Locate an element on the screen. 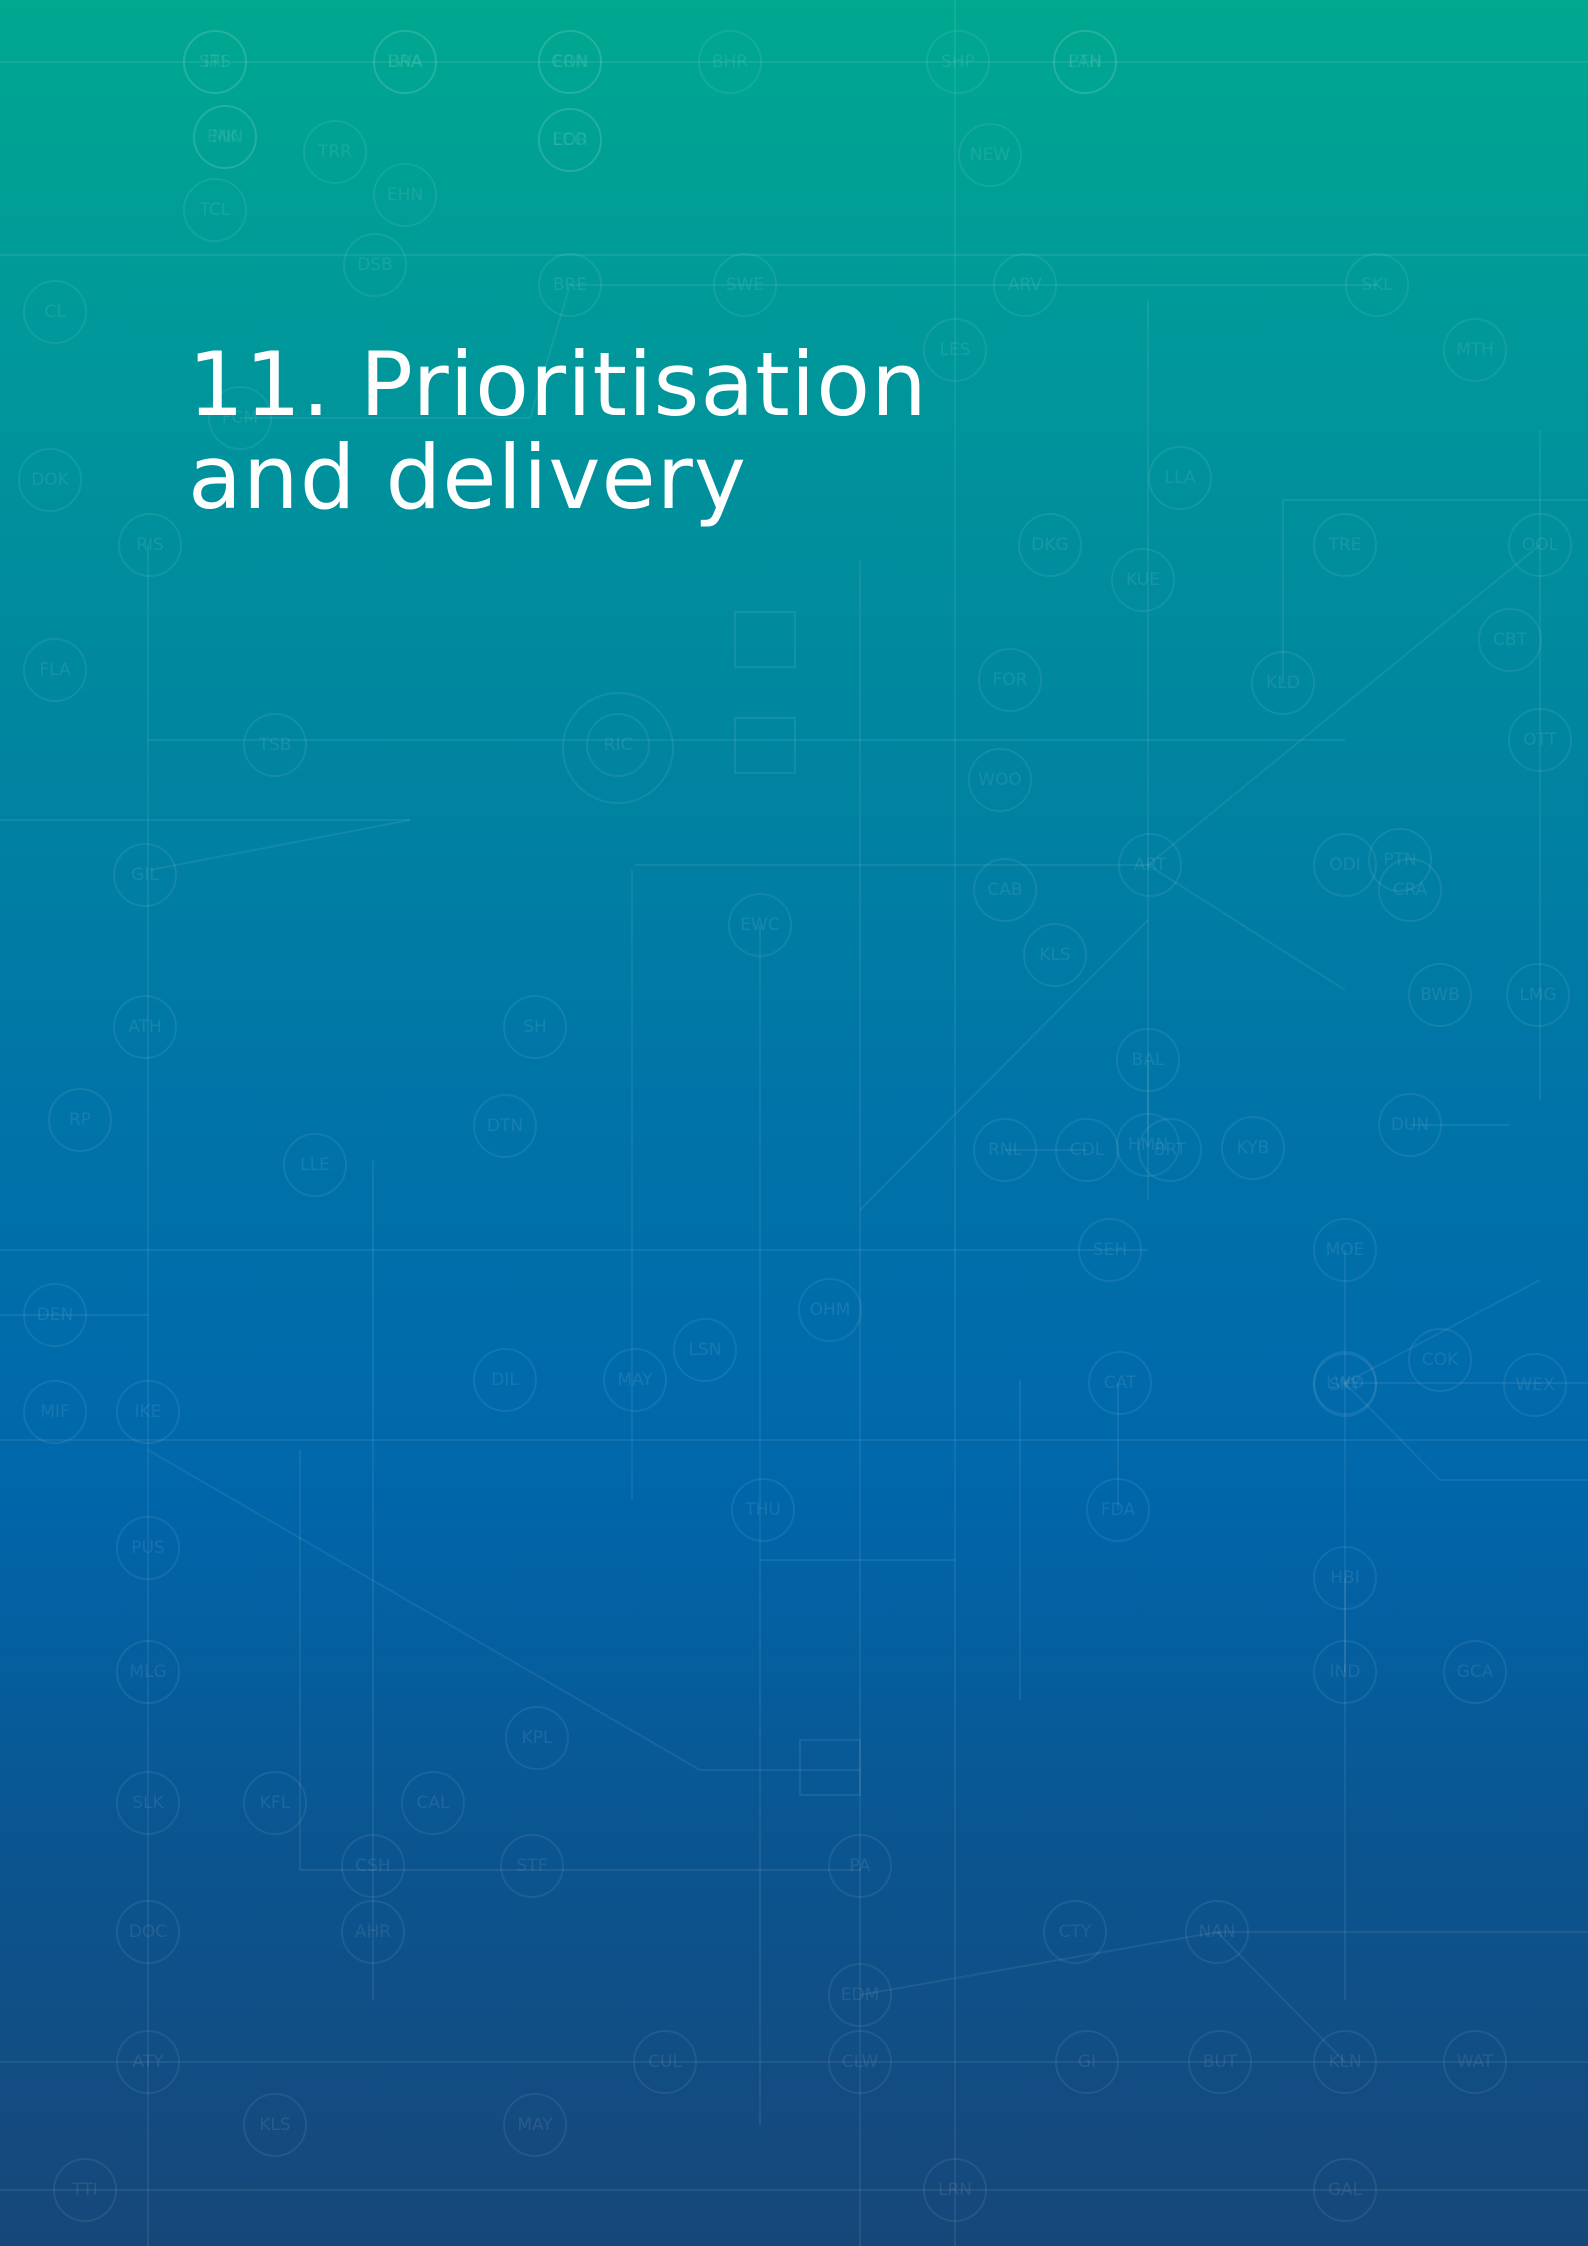  network-node: LLA is located at coordinates (1180, 478).